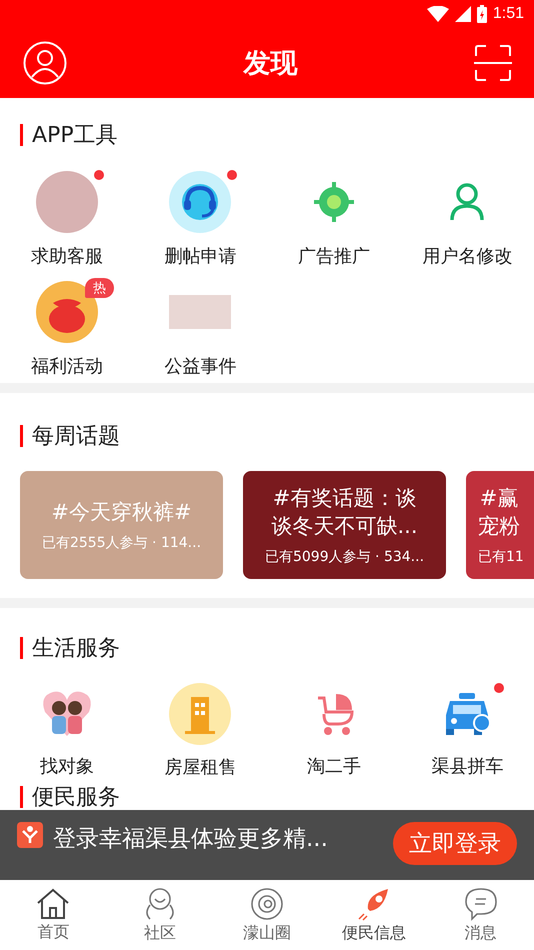  What do you see at coordinates (467, 202) in the screenshot?
I see `user-icon` at bounding box center [467, 202].